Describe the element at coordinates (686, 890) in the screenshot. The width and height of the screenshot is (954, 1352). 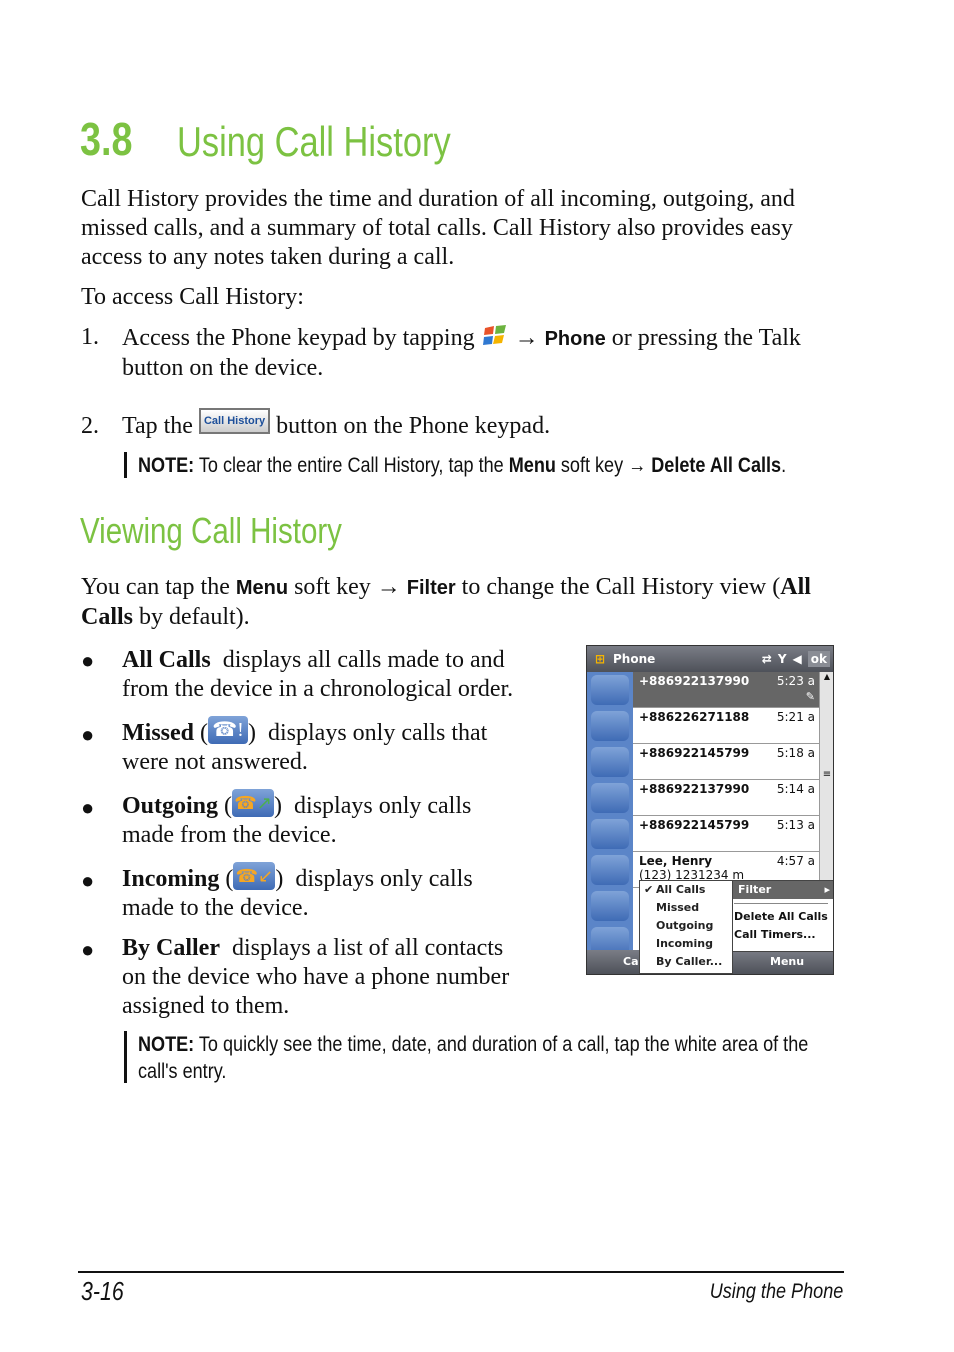
I see `submenu-all-calls: ✔ All Calls` at that location.